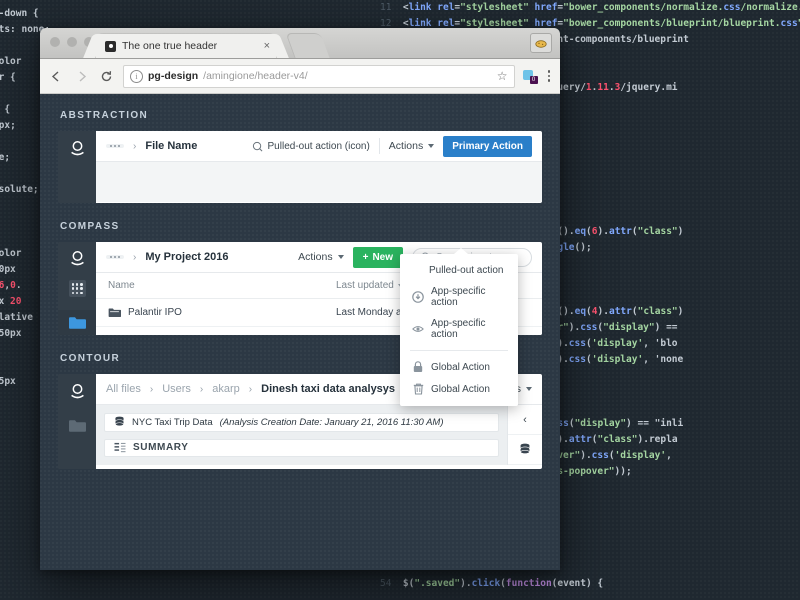 The image size is (800, 600). What do you see at coordinates (502, 76) in the screenshot?
I see `bookmark-star-icon: ☆` at bounding box center [502, 76].